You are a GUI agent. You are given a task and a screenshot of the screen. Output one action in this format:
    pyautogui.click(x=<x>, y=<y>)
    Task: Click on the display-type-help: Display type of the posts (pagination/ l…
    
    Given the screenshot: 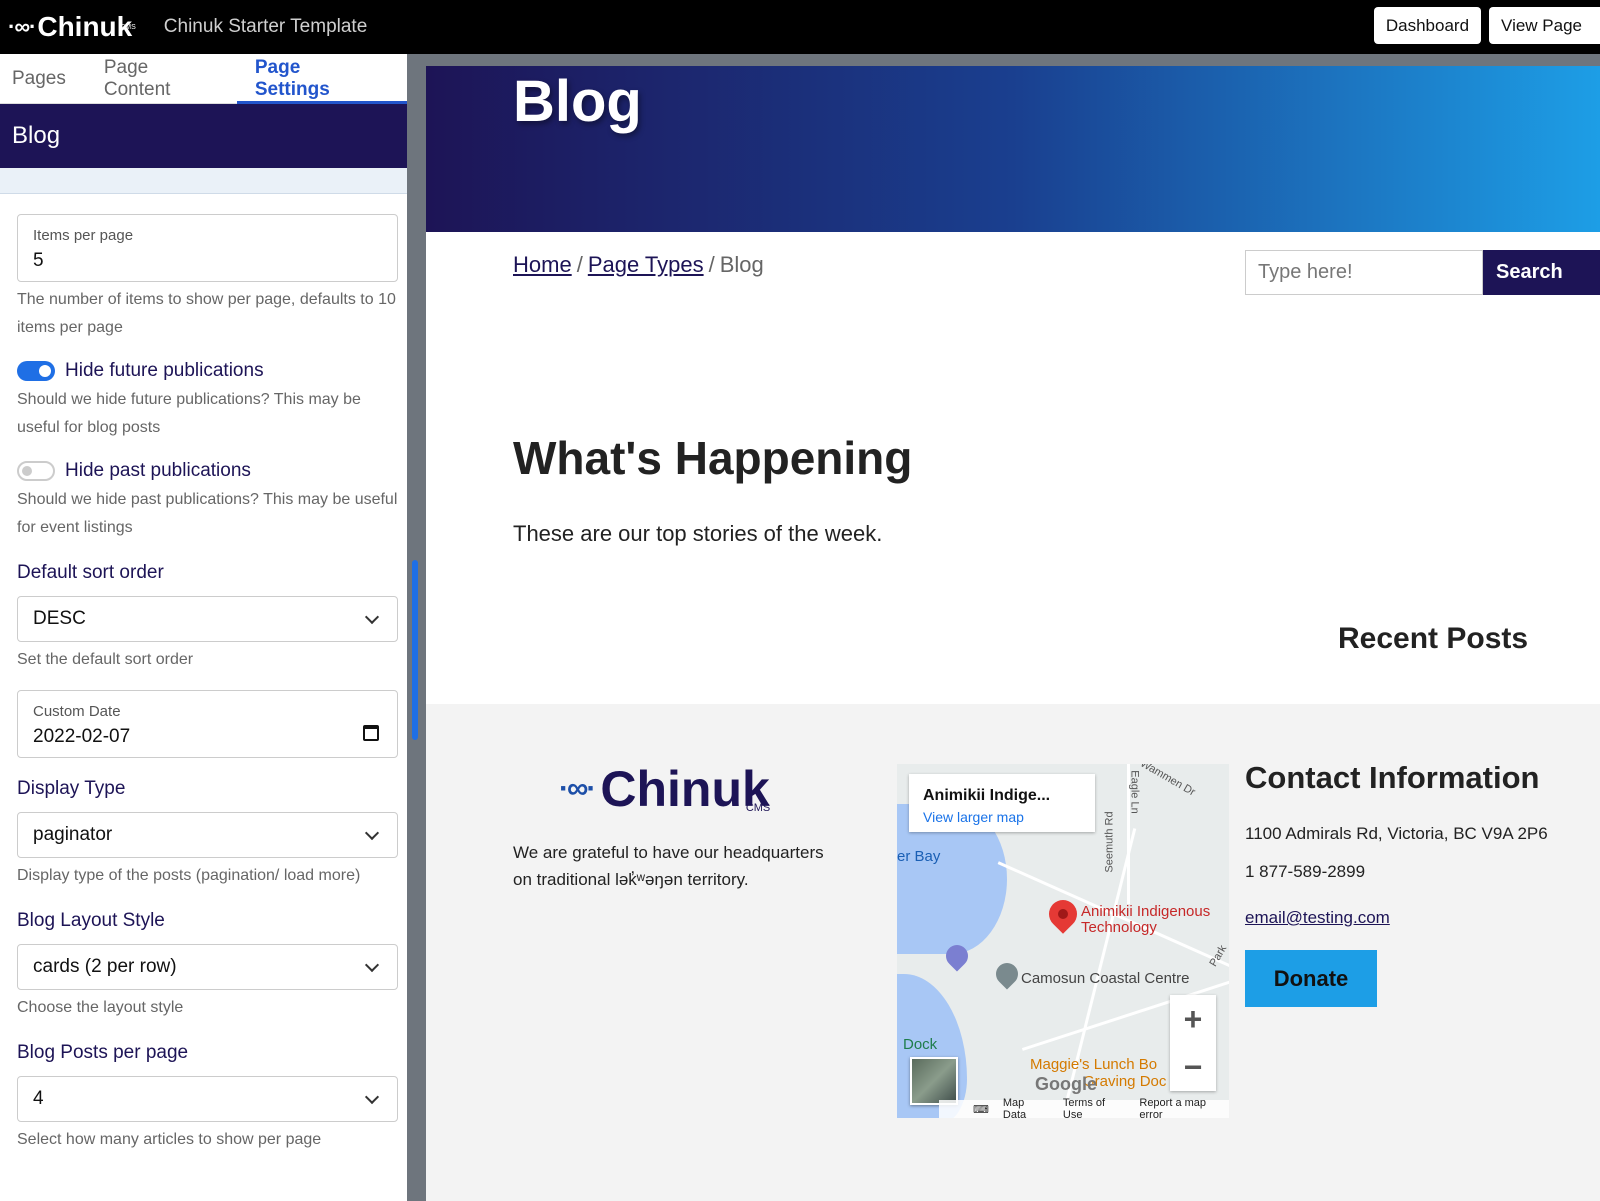 What is the action you would take?
    pyautogui.click(x=189, y=875)
    